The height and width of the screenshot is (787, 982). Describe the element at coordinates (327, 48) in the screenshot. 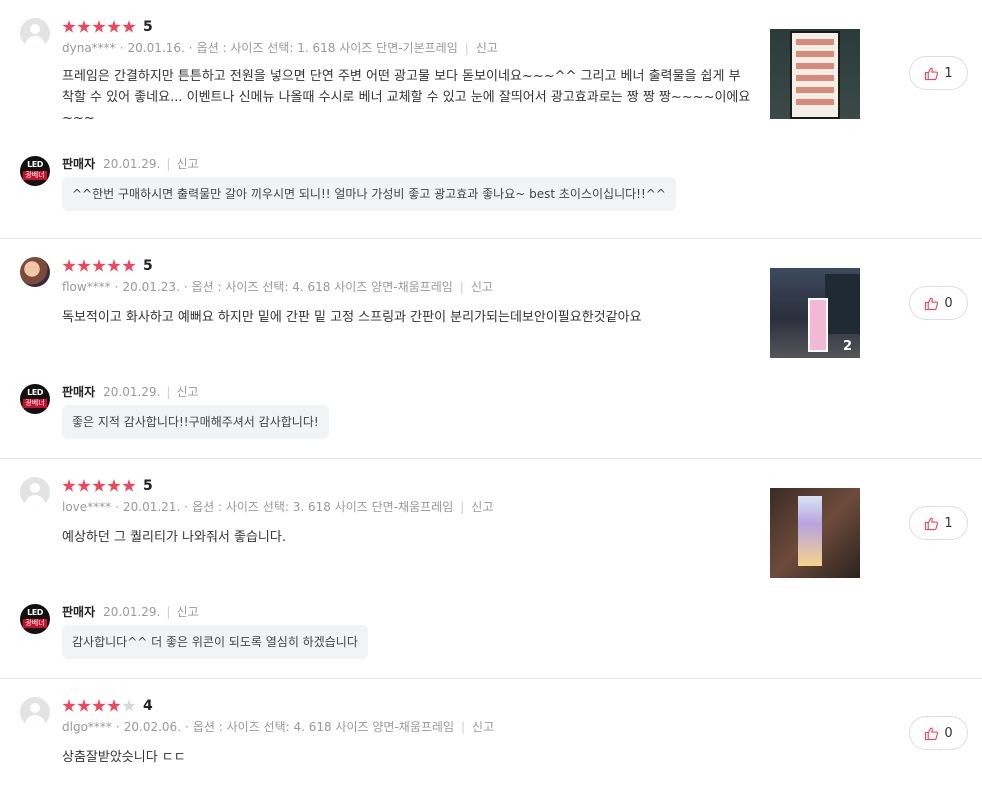

I see `purchase-option: 옵션 : 사이즈 선택: 1. 618 사이즈 단면-기본프레임` at that location.